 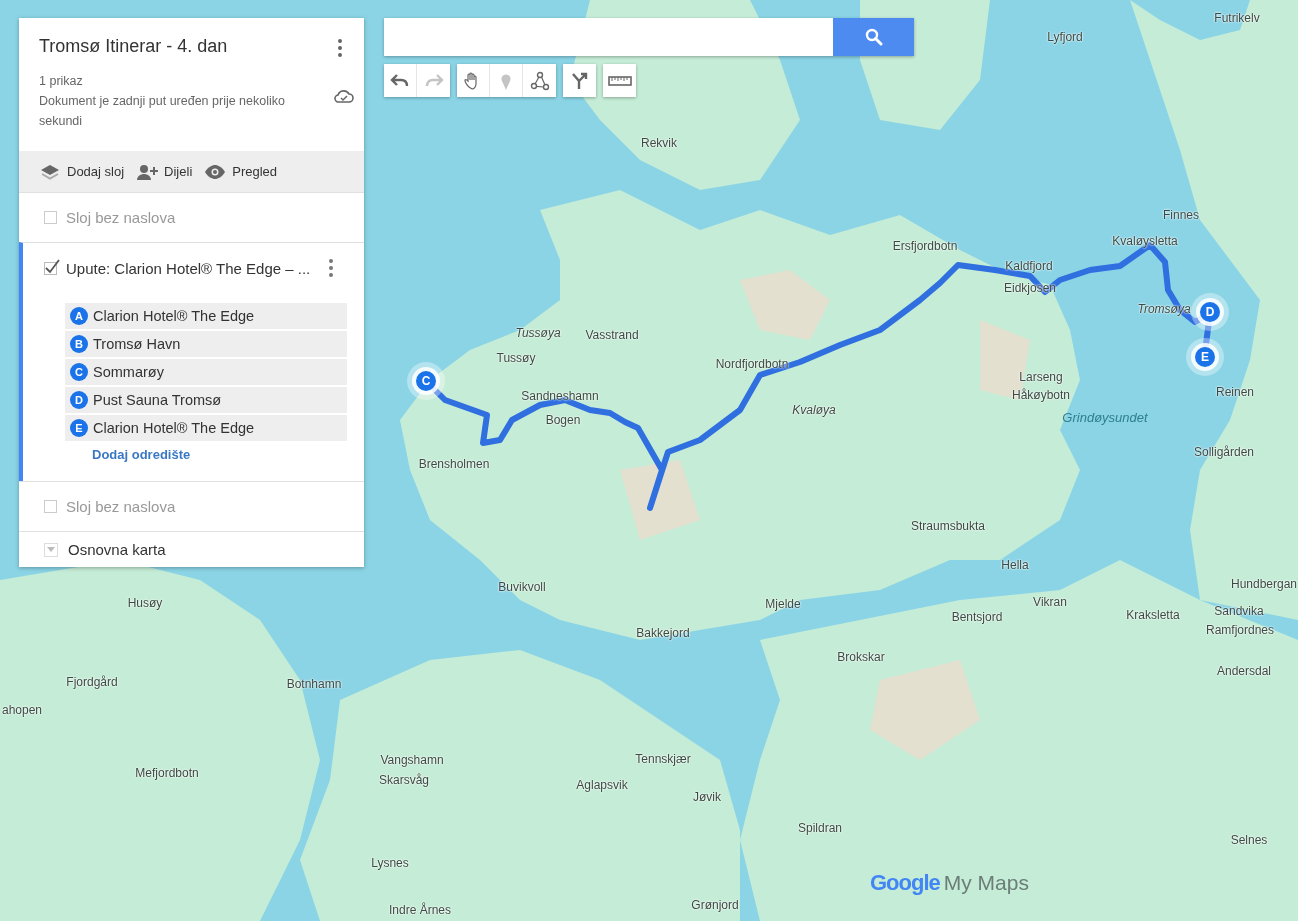 I want to click on search-field, so click(x=608, y=37).